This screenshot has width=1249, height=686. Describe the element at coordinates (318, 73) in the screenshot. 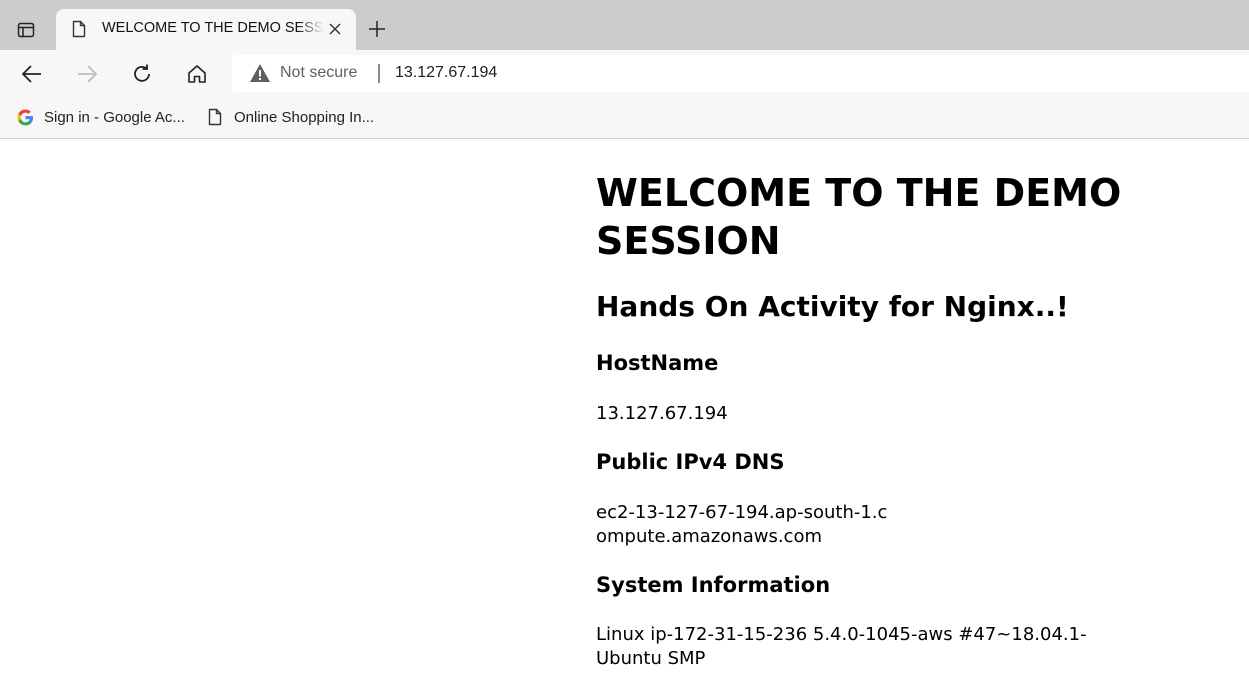

I see `security-status: Not secure` at that location.